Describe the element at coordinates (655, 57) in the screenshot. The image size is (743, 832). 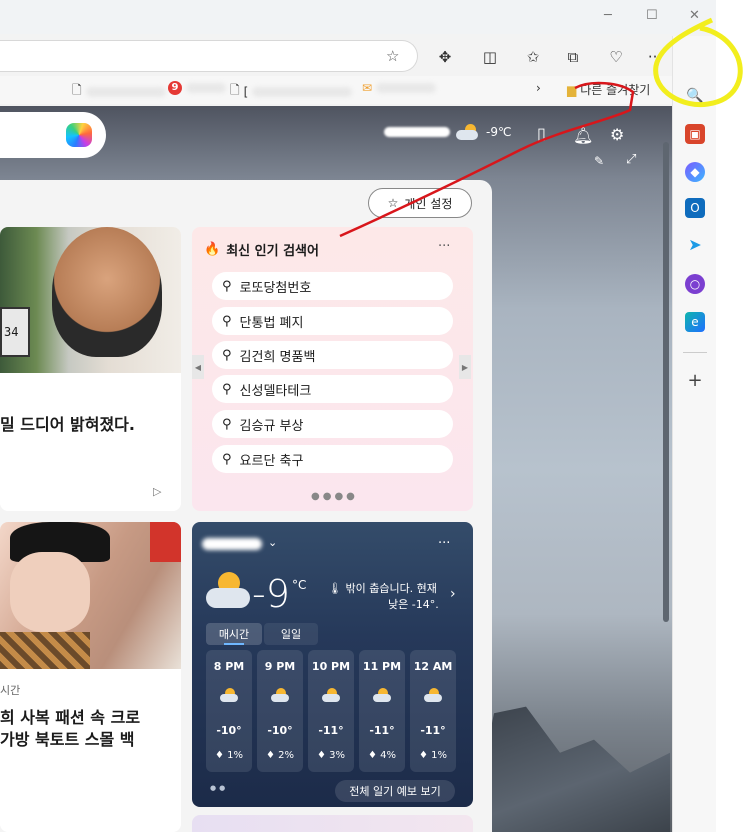
I see `more-menu-icon: ···` at that location.